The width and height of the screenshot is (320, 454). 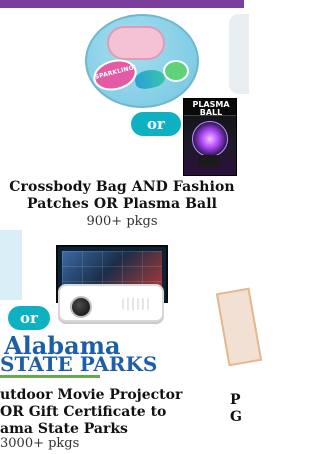 I want to click on frog-icon, so click(x=176, y=71).